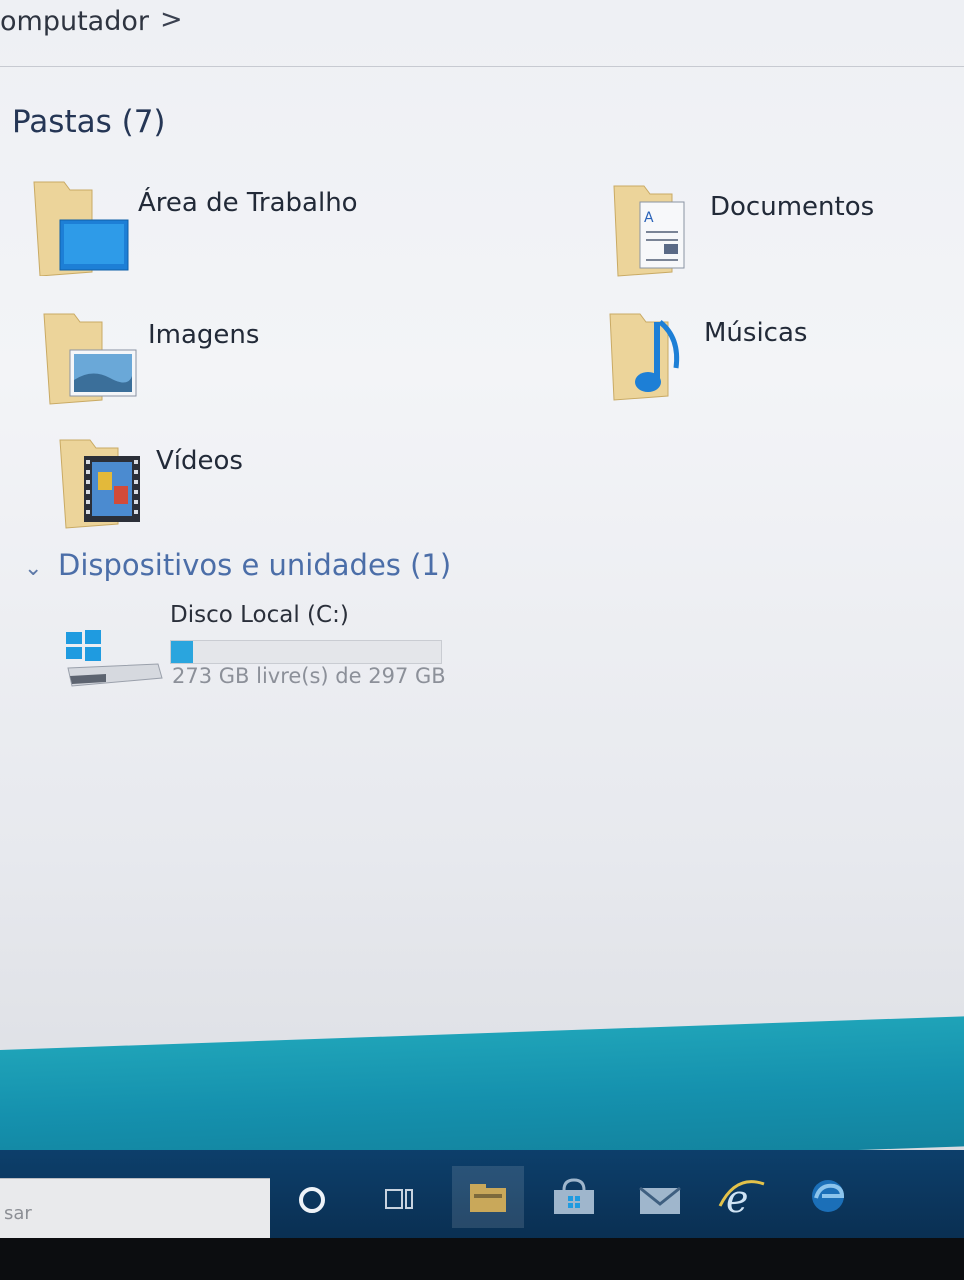 This screenshot has width=964, height=1280. What do you see at coordinates (135, 1208) in the screenshot?
I see `taskbar-search-box: sar` at bounding box center [135, 1208].